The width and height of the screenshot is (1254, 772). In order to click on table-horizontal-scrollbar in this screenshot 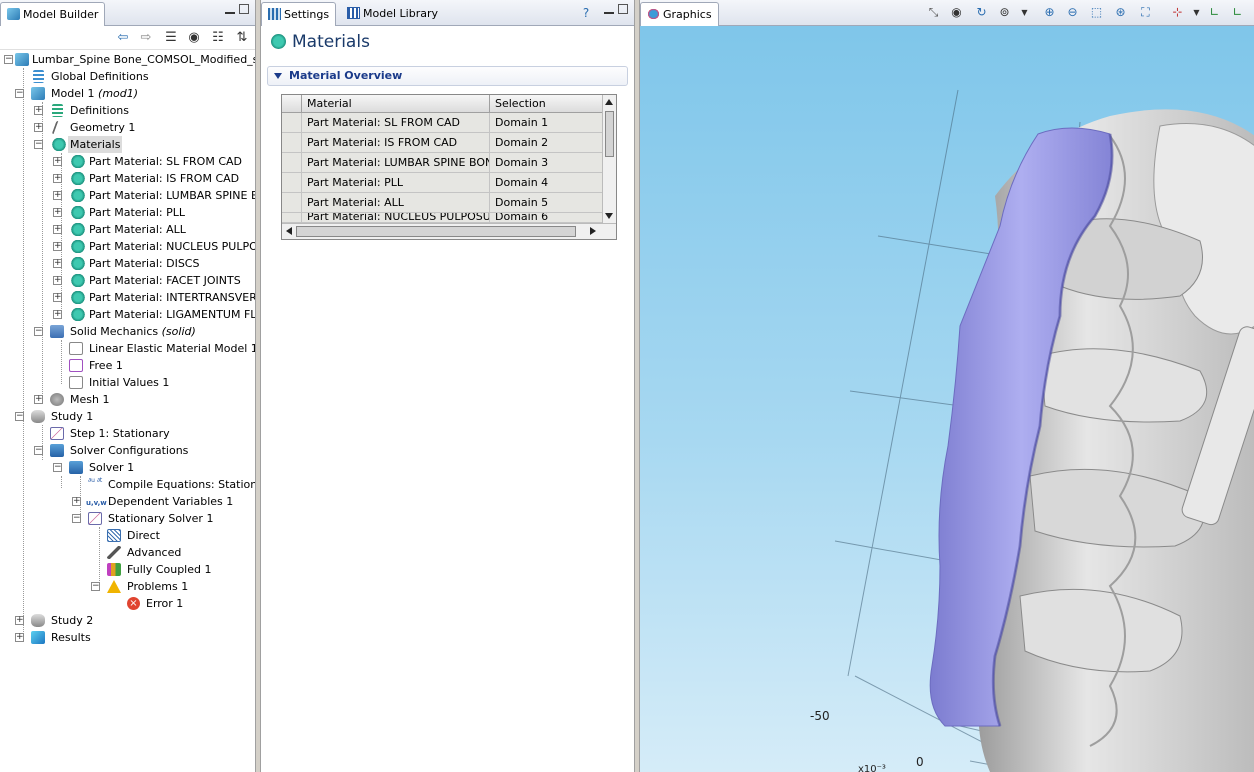, I will do `click(449, 231)`.